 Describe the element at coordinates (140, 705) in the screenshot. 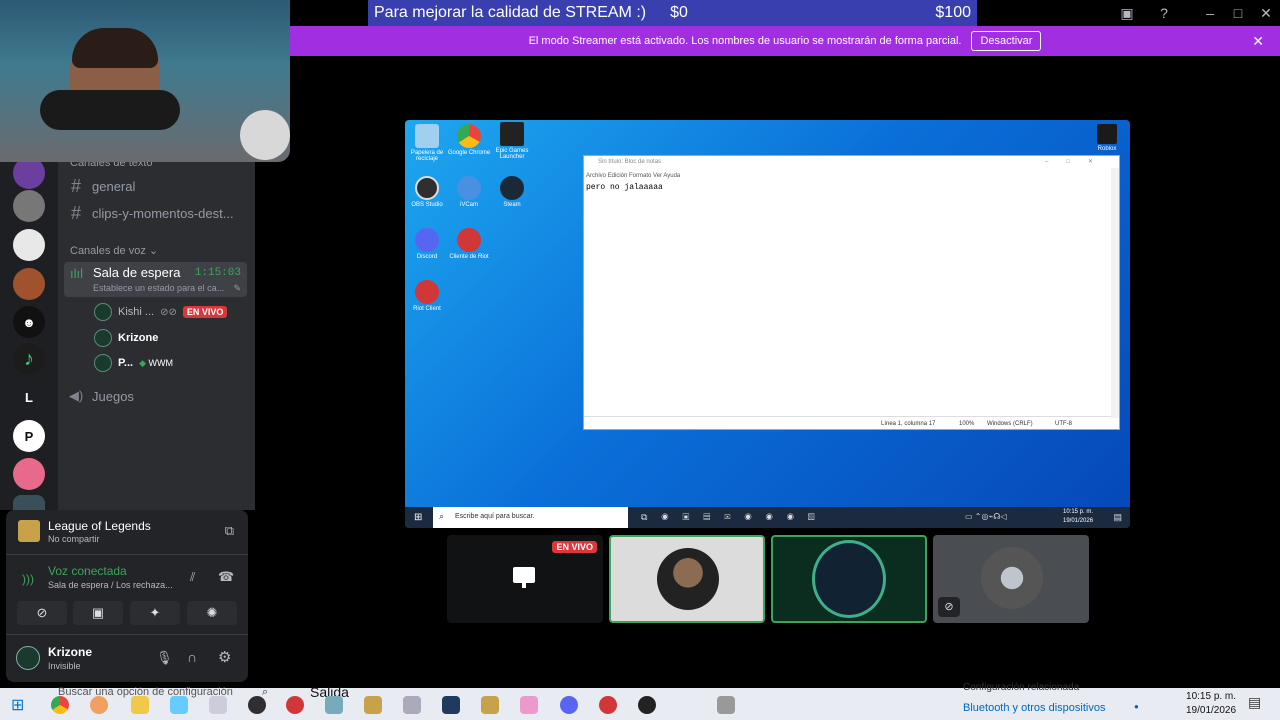

I see `folder-icon` at that location.